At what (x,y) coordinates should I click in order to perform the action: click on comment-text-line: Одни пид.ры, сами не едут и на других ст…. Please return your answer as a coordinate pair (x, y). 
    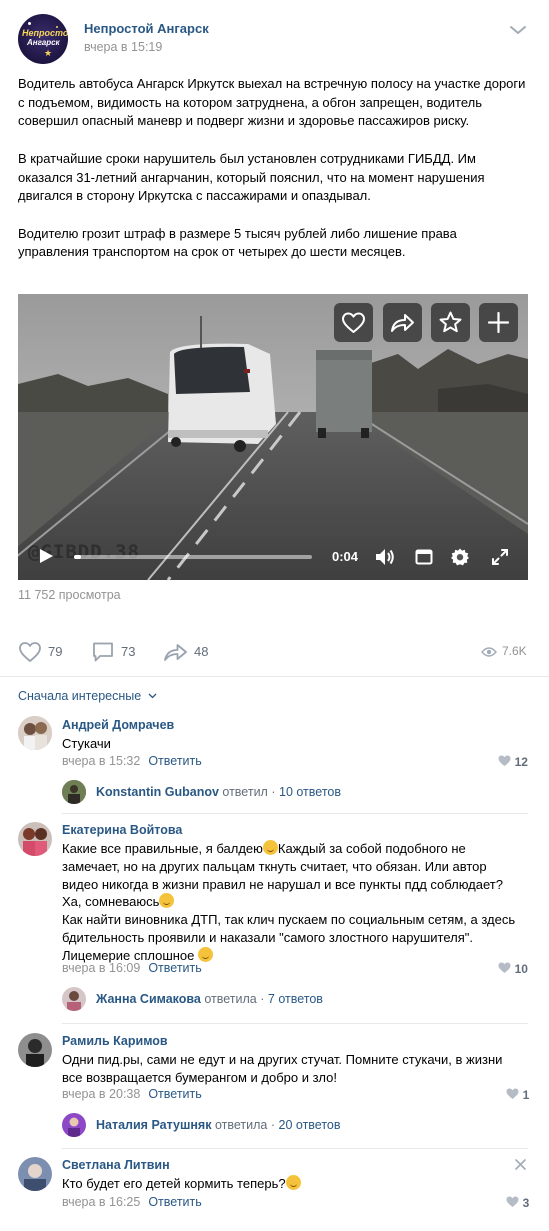
    Looking at the image, I should click on (282, 1059).